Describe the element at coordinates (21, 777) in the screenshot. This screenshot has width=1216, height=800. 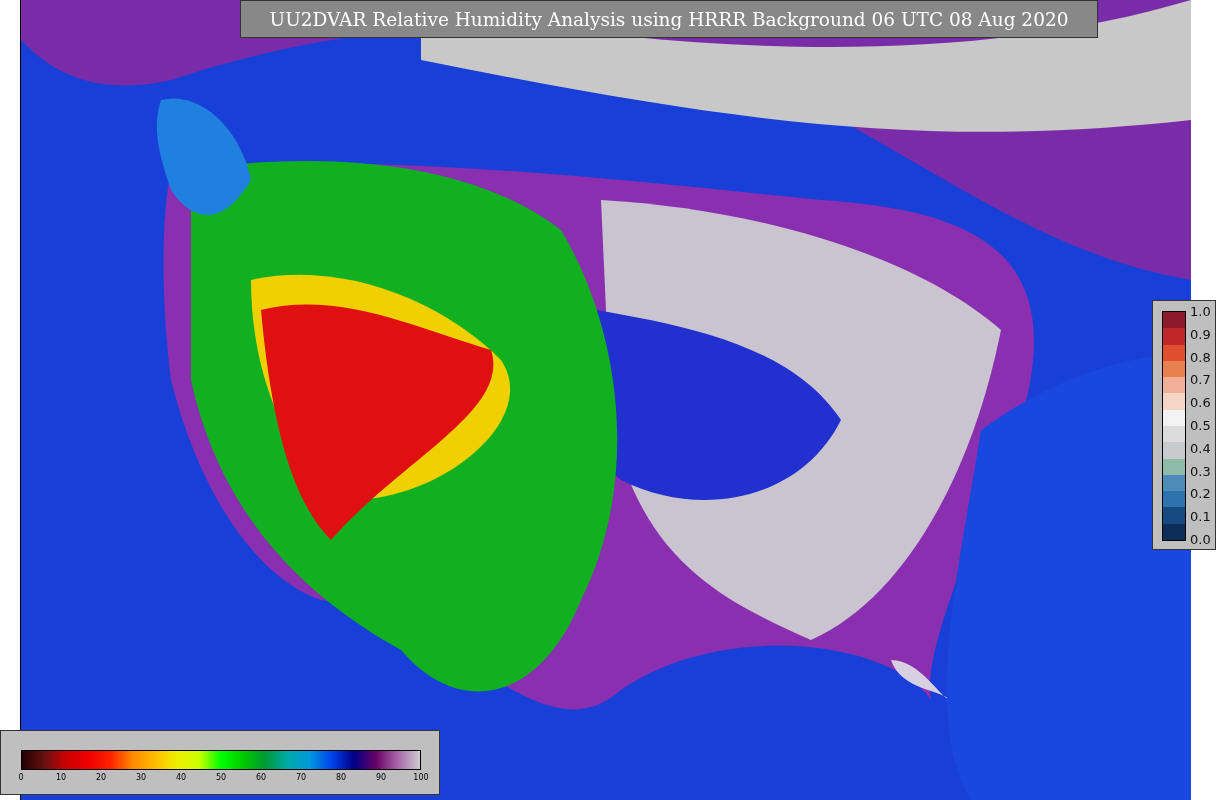
I see `tick-label: 0` at that location.